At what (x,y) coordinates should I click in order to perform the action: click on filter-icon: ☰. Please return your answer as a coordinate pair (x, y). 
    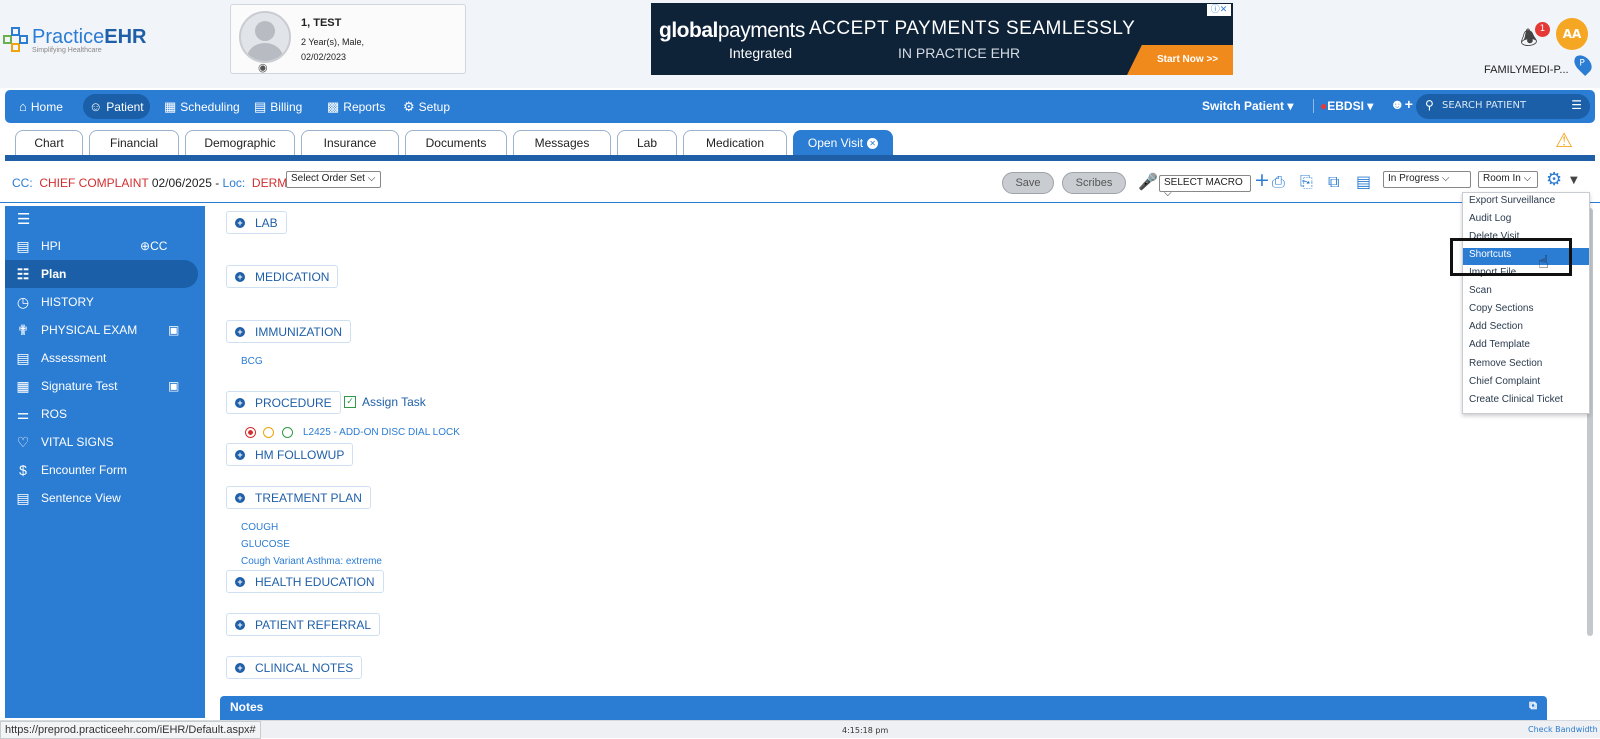
    Looking at the image, I should click on (1576, 105).